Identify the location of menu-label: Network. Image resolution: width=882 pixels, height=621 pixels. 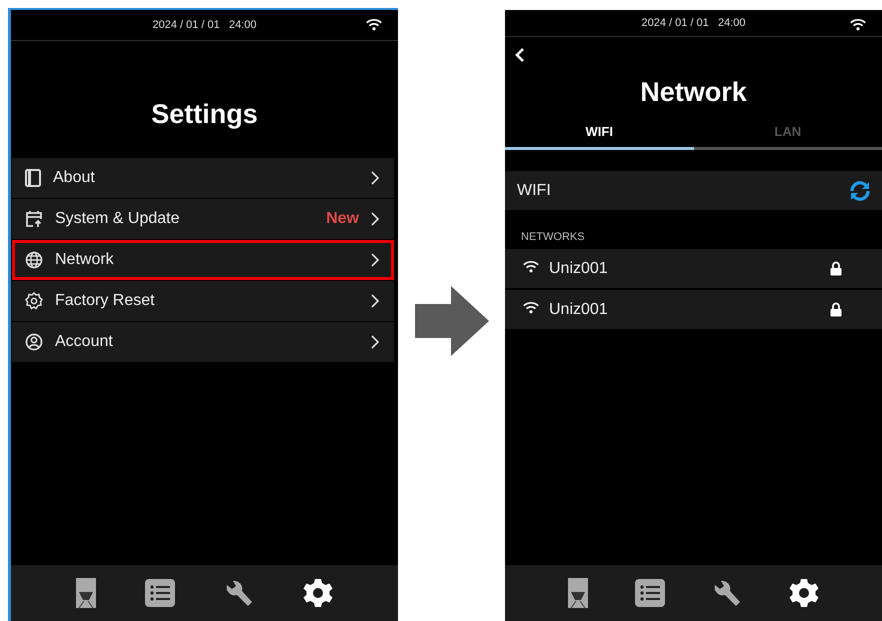
(85, 260).